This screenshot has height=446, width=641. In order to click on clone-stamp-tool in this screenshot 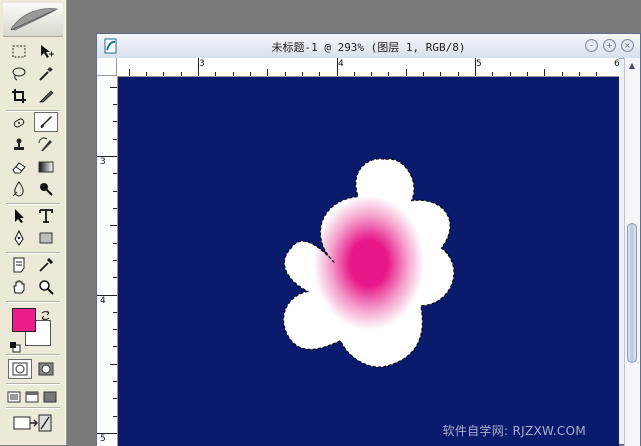, I will do `click(19, 145)`.